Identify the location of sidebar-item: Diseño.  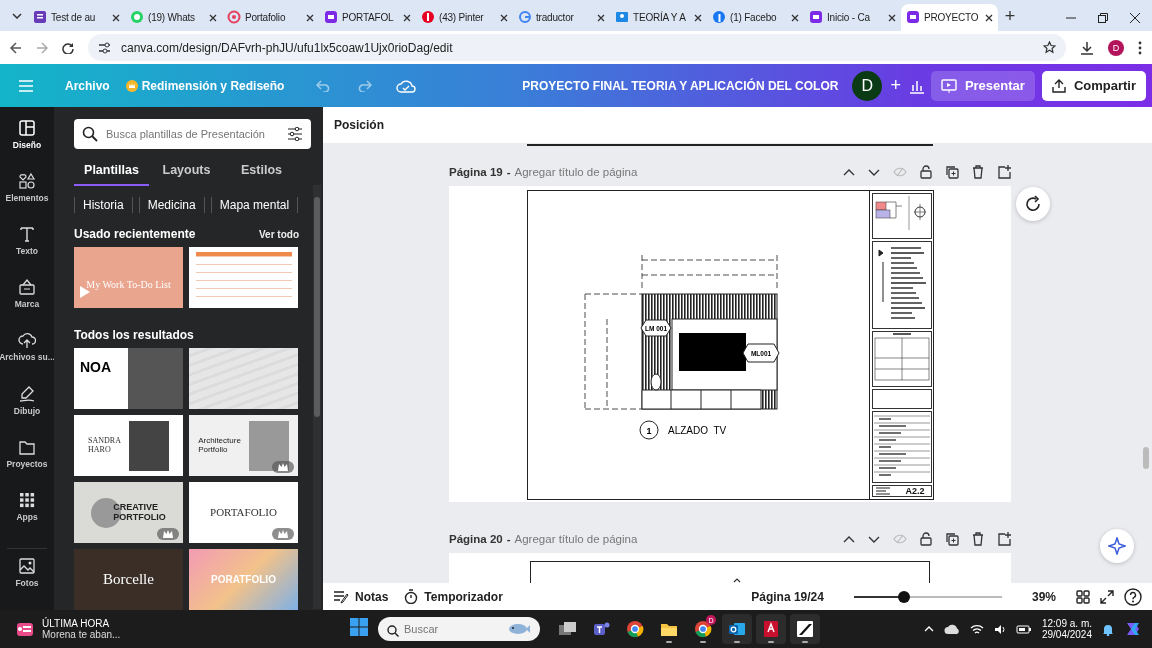
(27, 146).